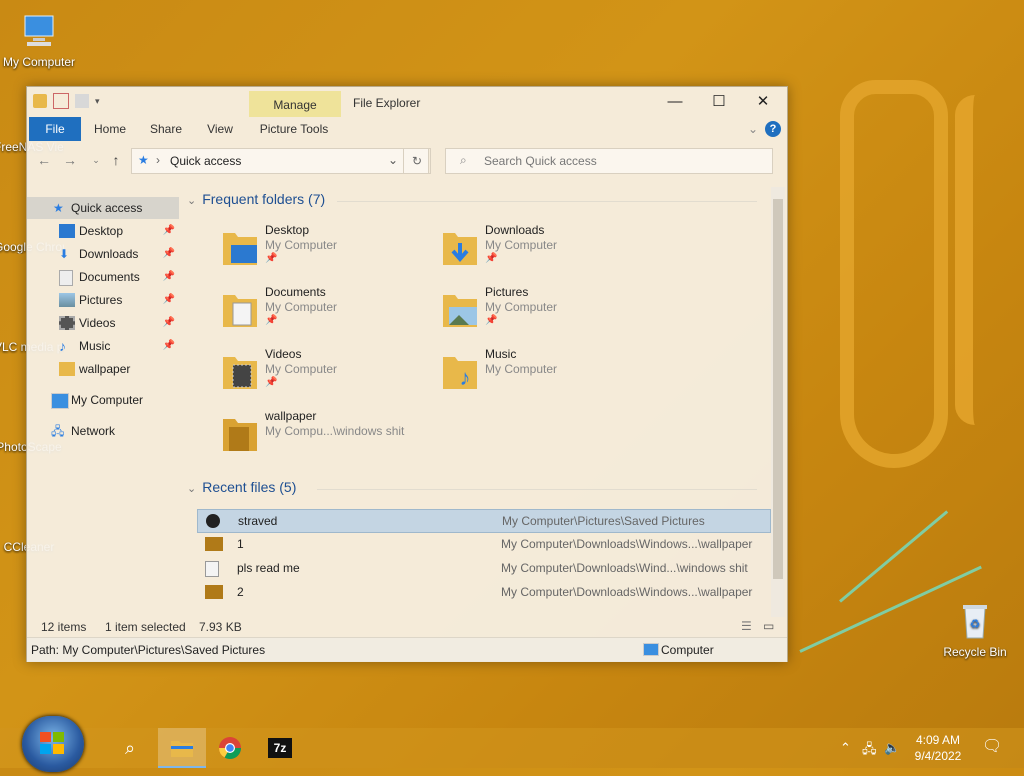 This screenshot has width=1024, height=776. What do you see at coordinates (326, 313) in the screenshot?
I see `folder-tile-documents: Documents My Computer 📌` at bounding box center [326, 313].